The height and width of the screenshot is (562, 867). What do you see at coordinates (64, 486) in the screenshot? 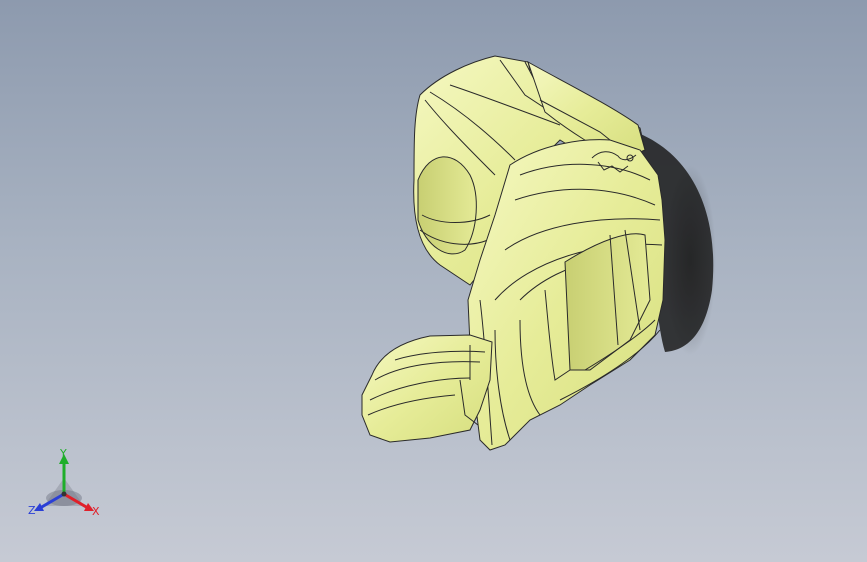
I see `axis-triad: Y X Z` at bounding box center [64, 486].